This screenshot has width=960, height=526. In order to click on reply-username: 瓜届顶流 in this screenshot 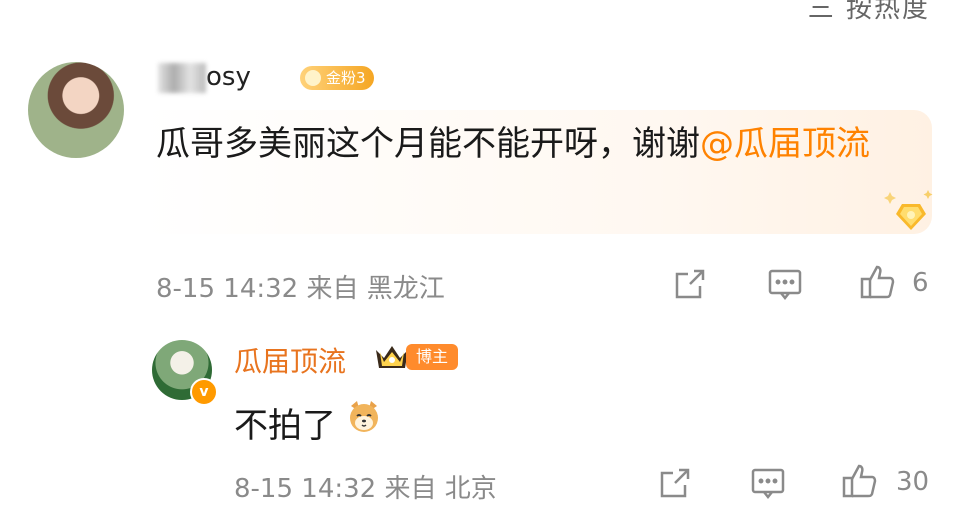, I will do `click(290, 360)`.